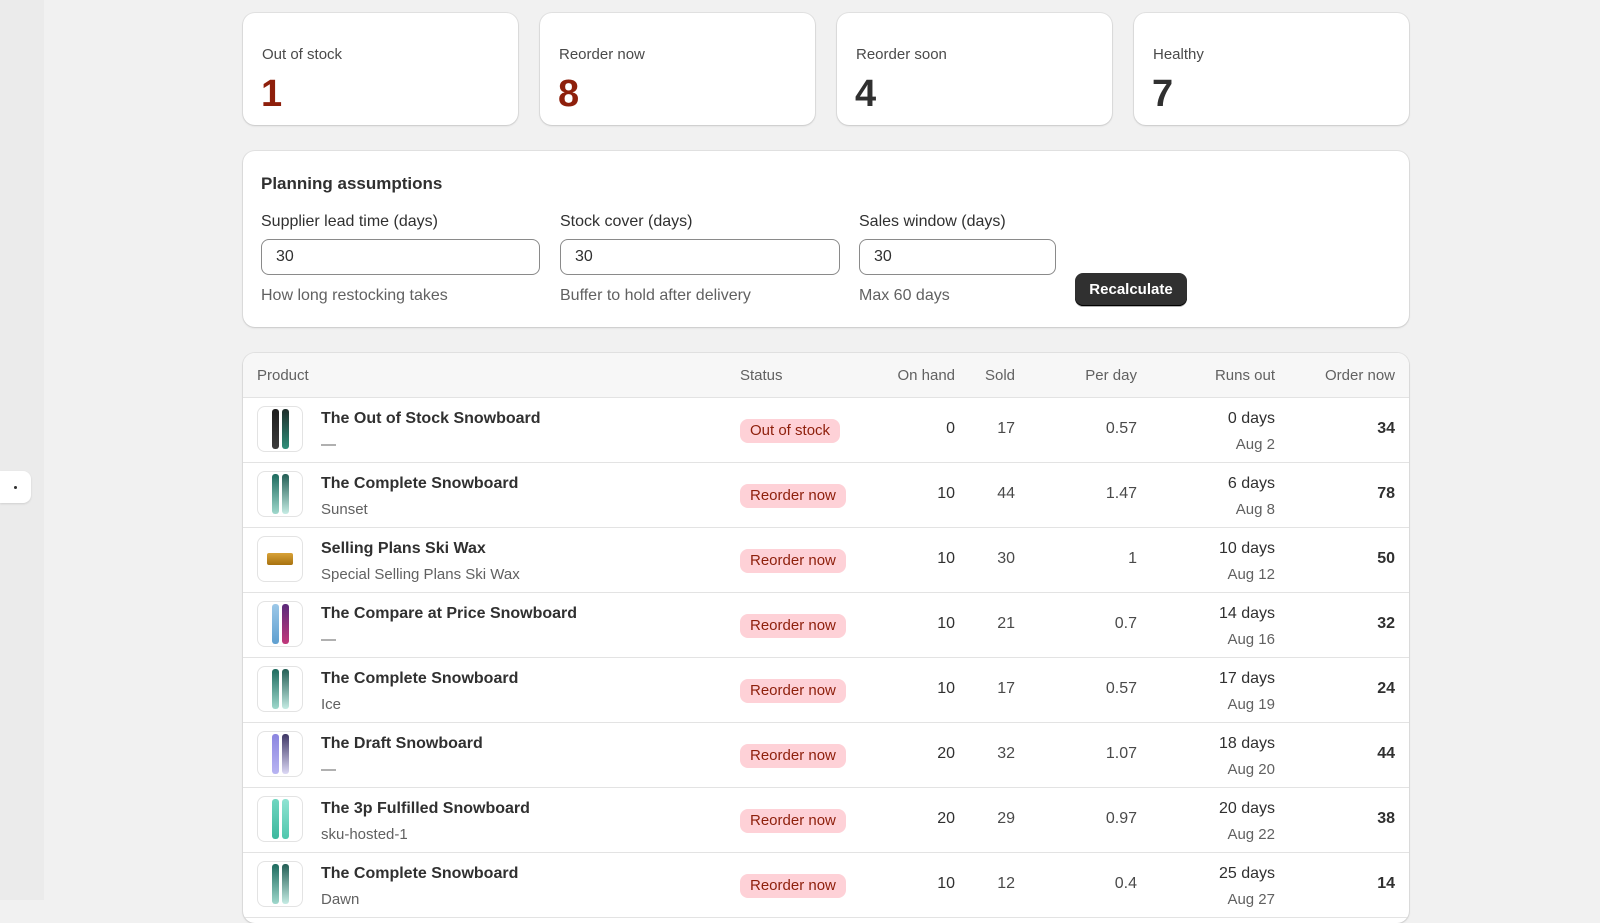 The width and height of the screenshot is (1600, 923). What do you see at coordinates (1006, 493) in the screenshot?
I see `sold-value: 44` at bounding box center [1006, 493].